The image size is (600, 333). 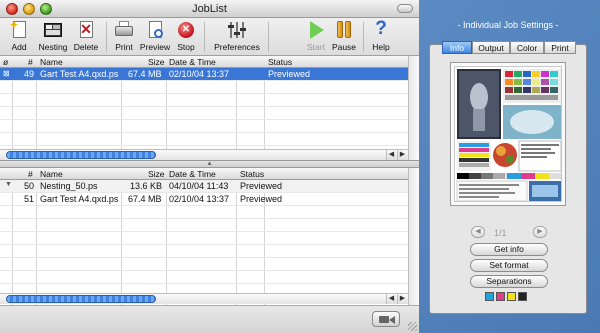 What do you see at coordinates (155, 36) in the screenshot?
I see `preview-button: Preview` at bounding box center [155, 36].